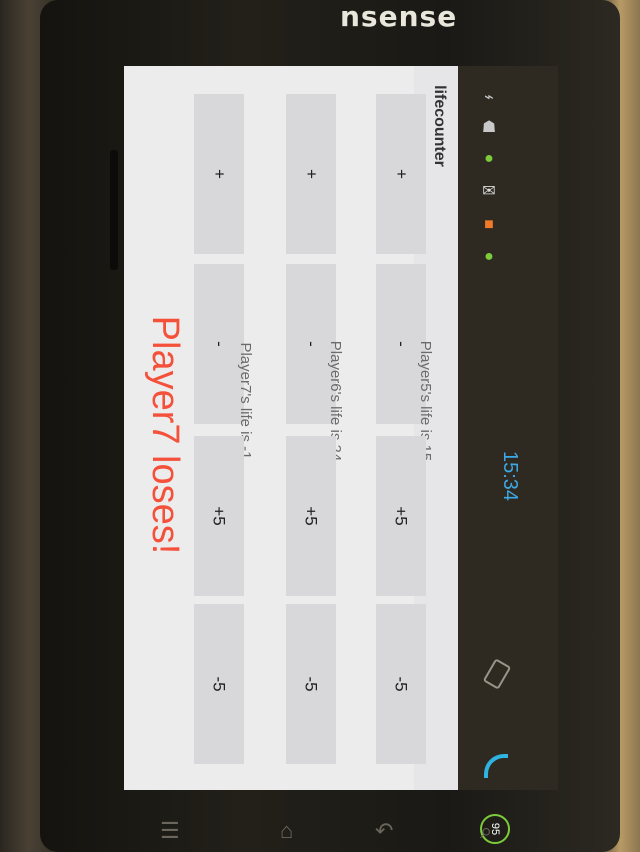 Image resolution: width=640 pixels, height=852 pixels. Describe the element at coordinates (219, 516) in the screenshot. I see `player7-plus5-button: +5` at that location.